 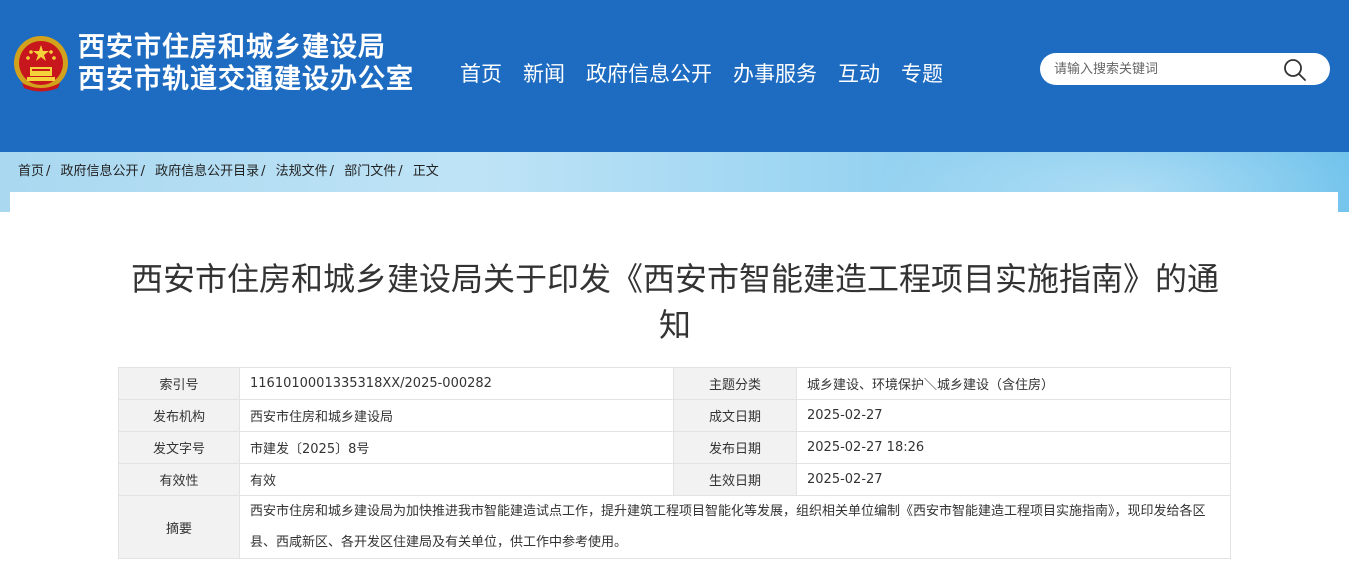 I want to click on search-input, so click(x=1169, y=69).